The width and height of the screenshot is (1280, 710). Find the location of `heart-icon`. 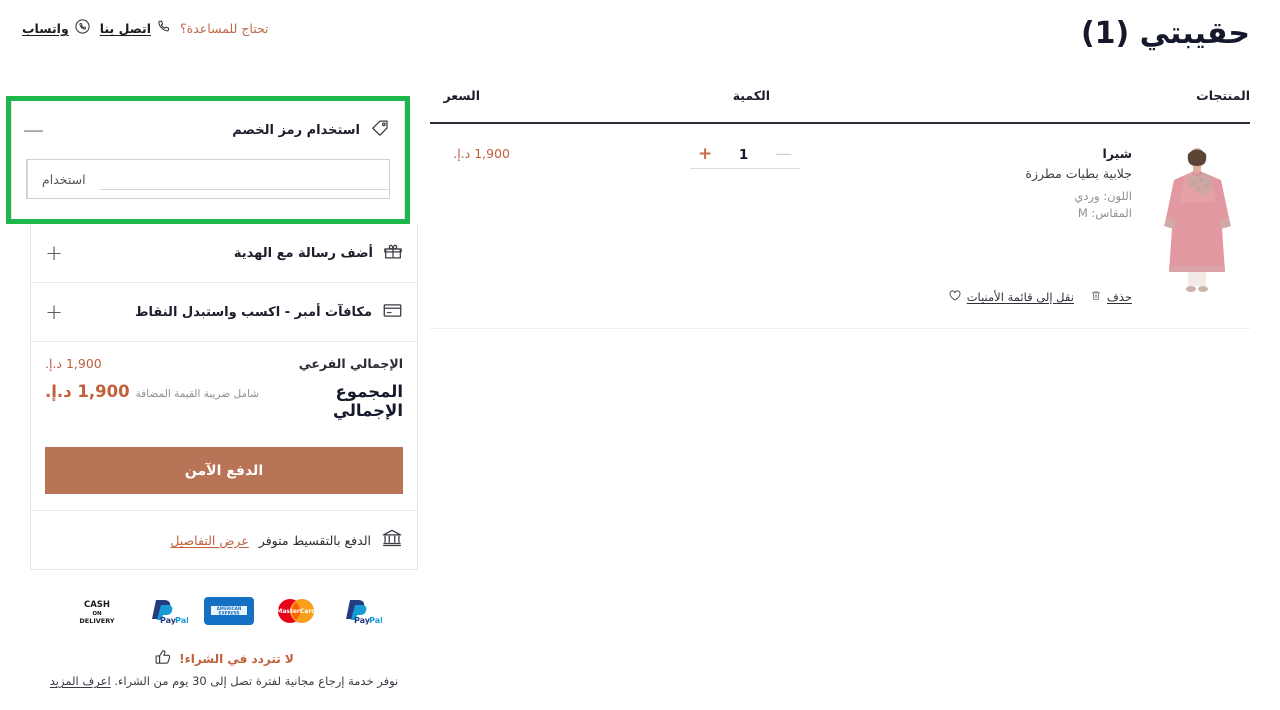

heart-icon is located at coordinates (955, 296).